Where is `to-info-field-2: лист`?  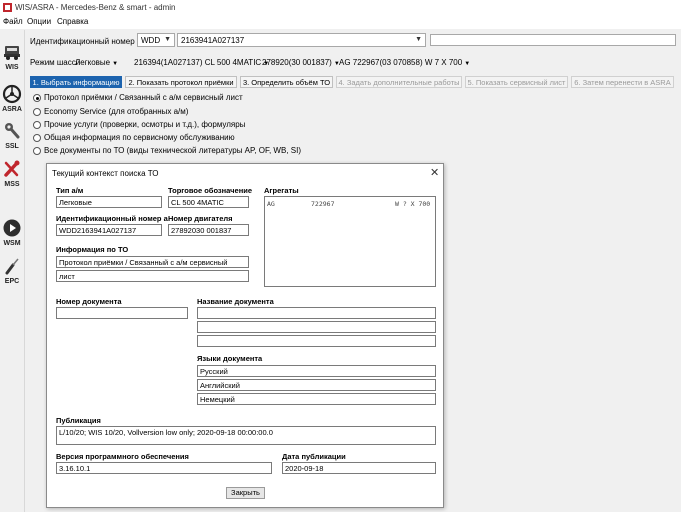 to-info-field-2: лист is located at coordinates (152, 276).